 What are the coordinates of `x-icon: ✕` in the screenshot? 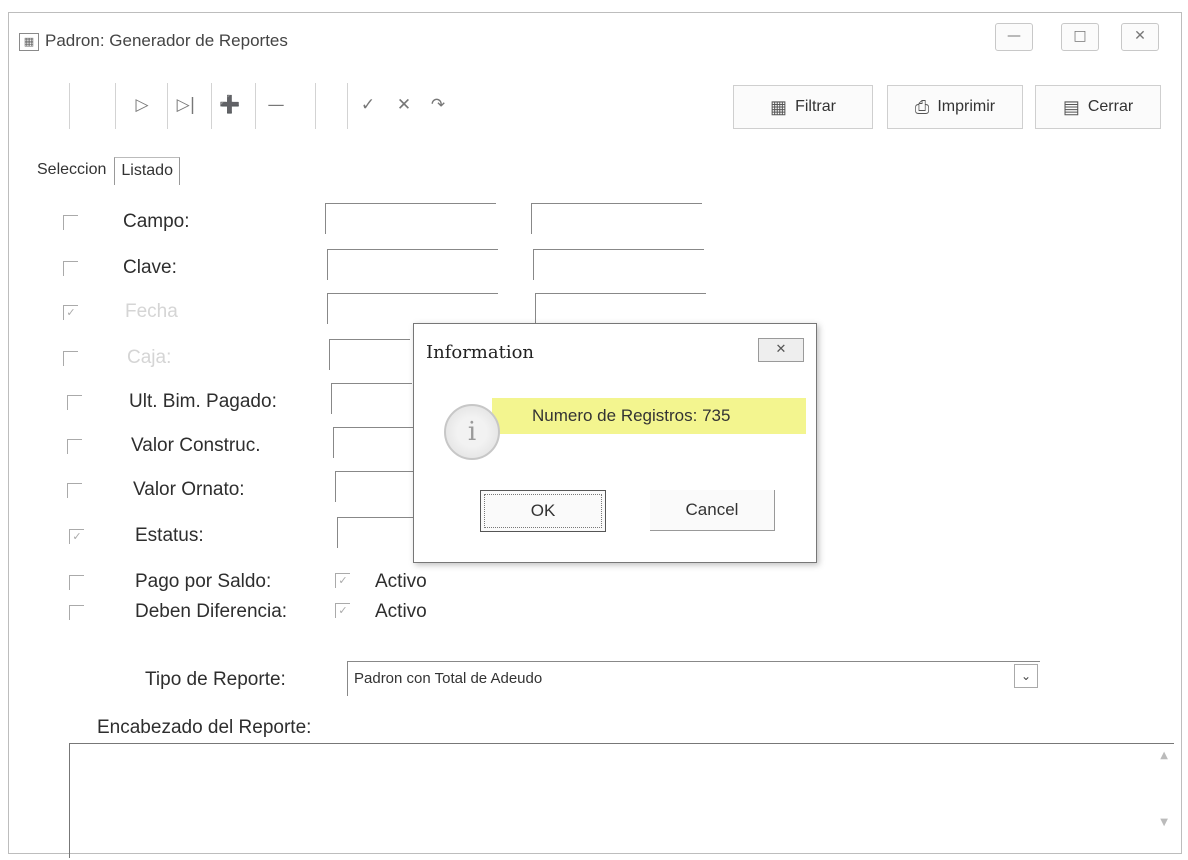 It's located at (404, 105).